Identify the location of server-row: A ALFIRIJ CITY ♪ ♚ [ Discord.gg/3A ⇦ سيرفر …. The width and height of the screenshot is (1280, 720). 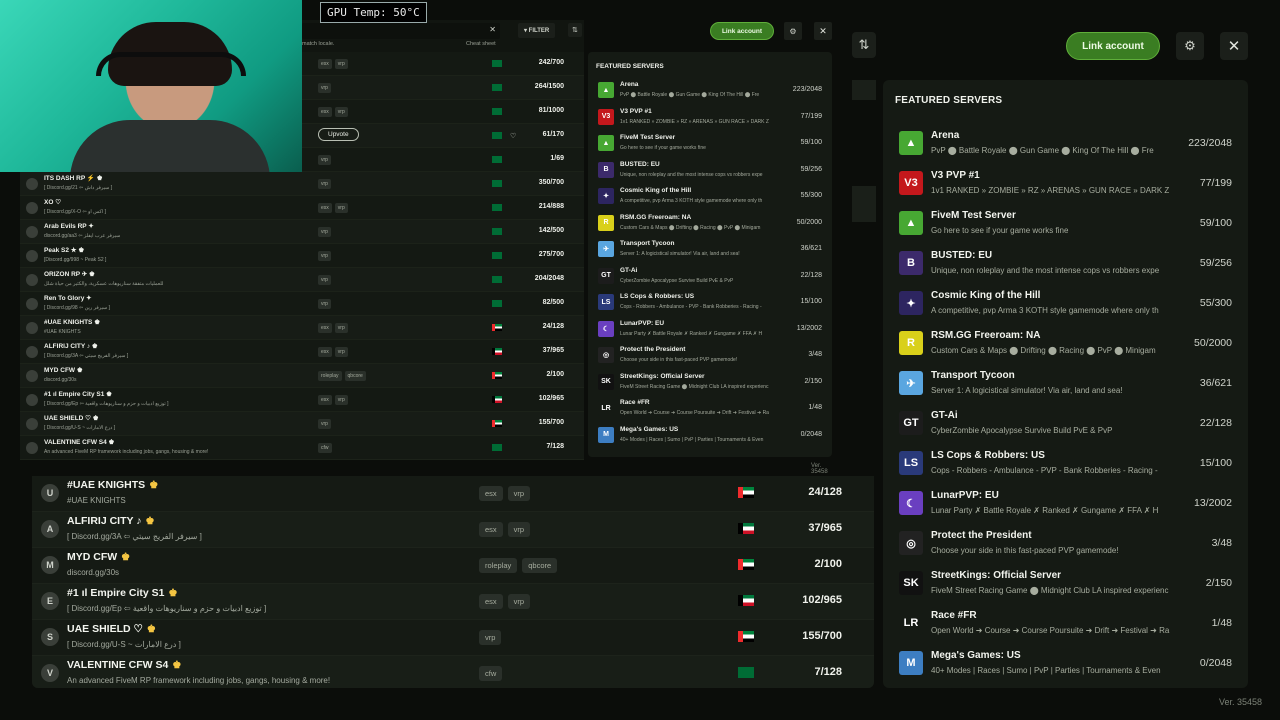
(453, 530).